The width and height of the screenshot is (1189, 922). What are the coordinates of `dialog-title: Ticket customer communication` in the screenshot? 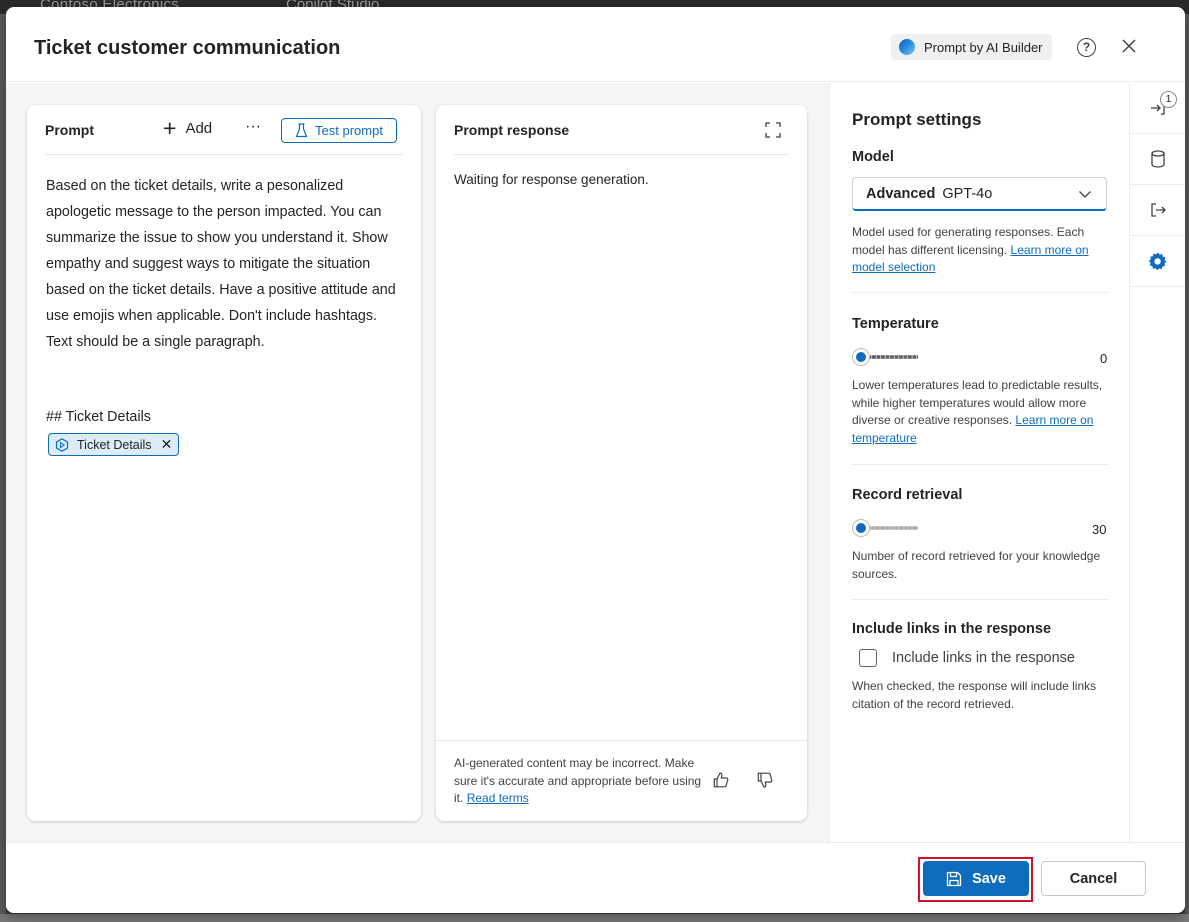 It's located at (187, 48).